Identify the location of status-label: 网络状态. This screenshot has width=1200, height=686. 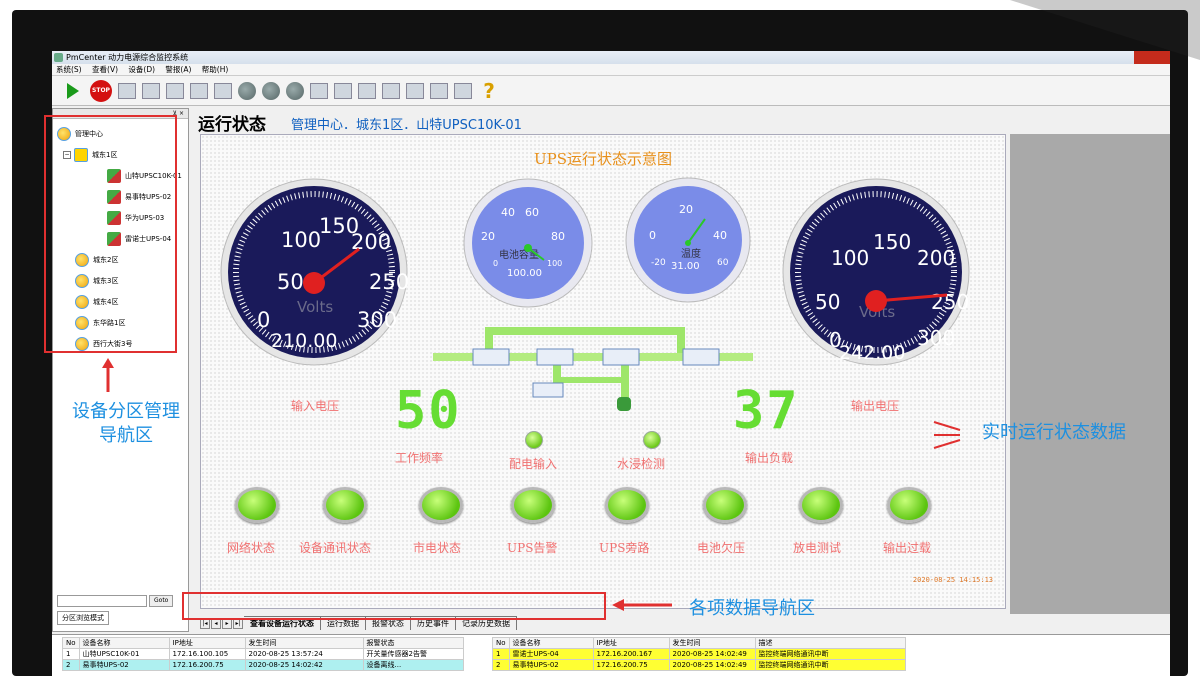
(251, 548).